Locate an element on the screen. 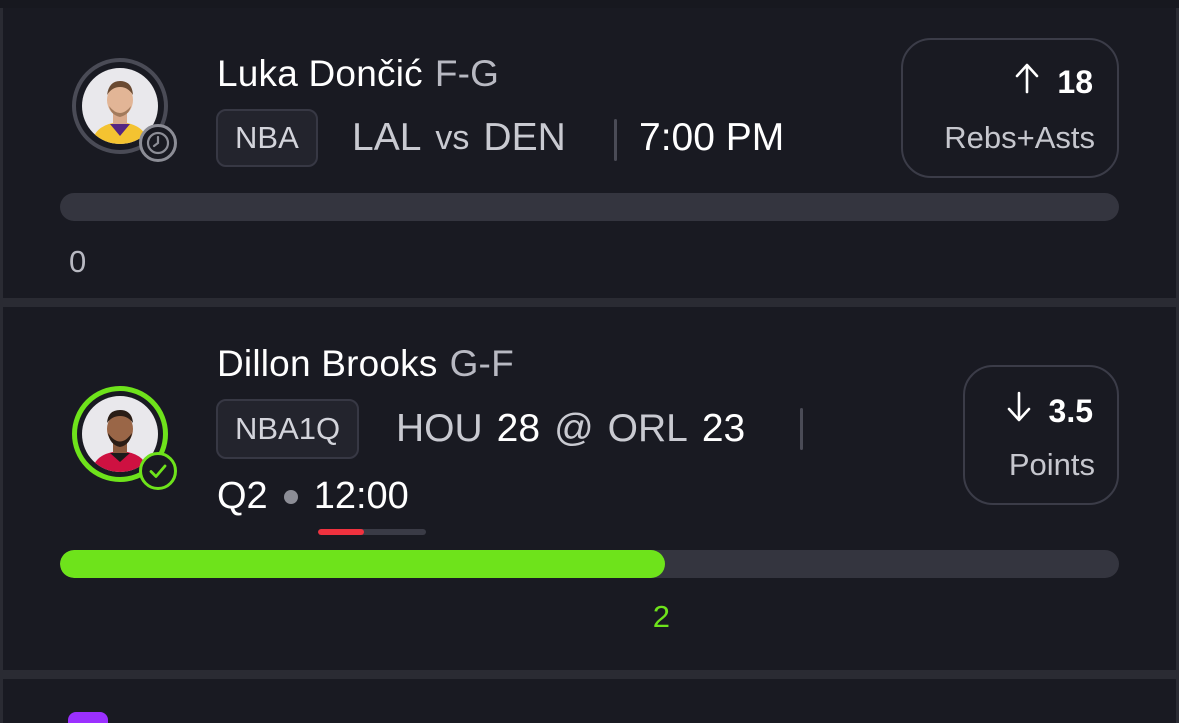 The image size is (1179, 723). clock-time: 12:00 is located at coordinates (361, 496).